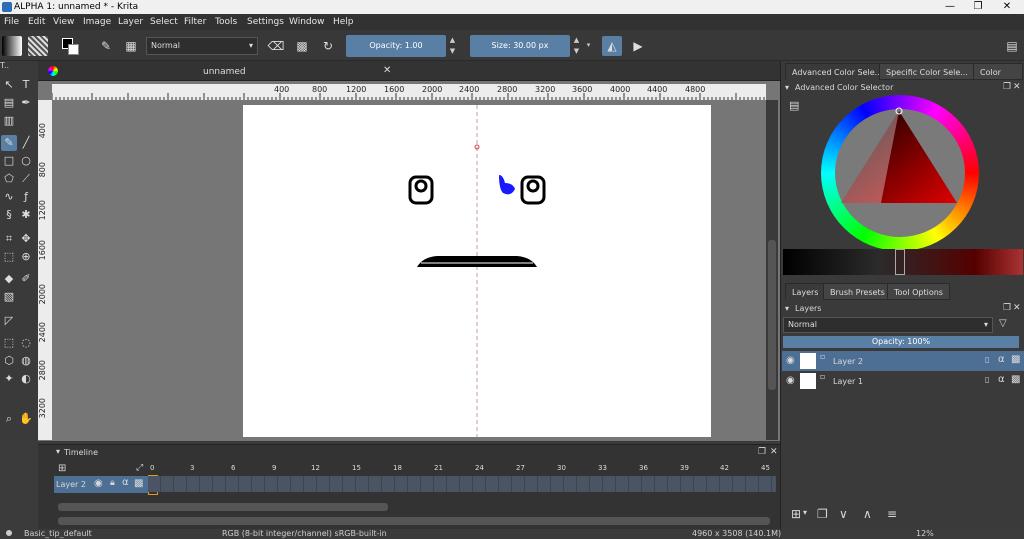 The height and width of the screenshot is (539, 1024). What do you see at coordinates (9, 197) in the screenshot?
I see `bezier-tool-icon: ∿` at bounding box center [9, 197].